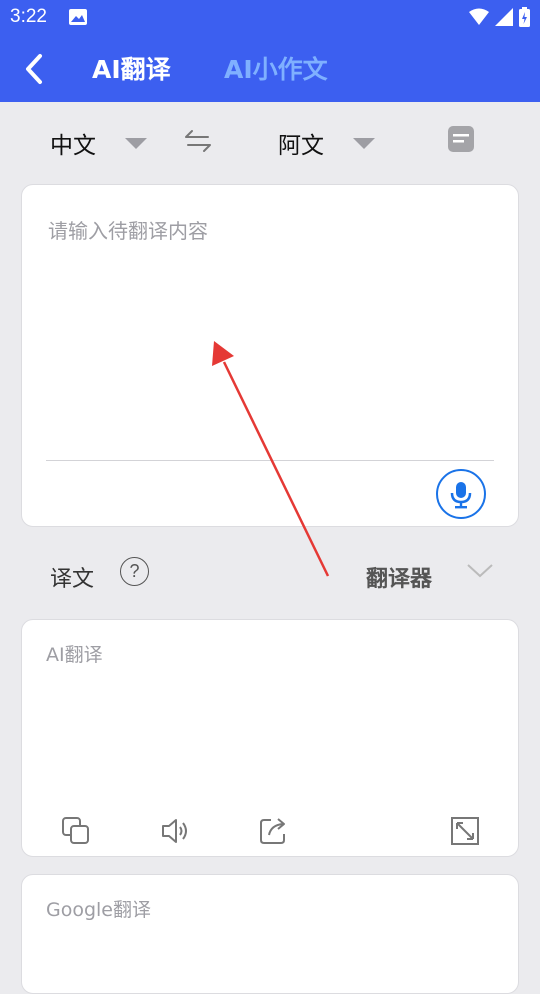 This screenshot has height=994, width=540. Describe the element at coordinates (78, 17) in the screenshot. I see `image-icon` at that location.